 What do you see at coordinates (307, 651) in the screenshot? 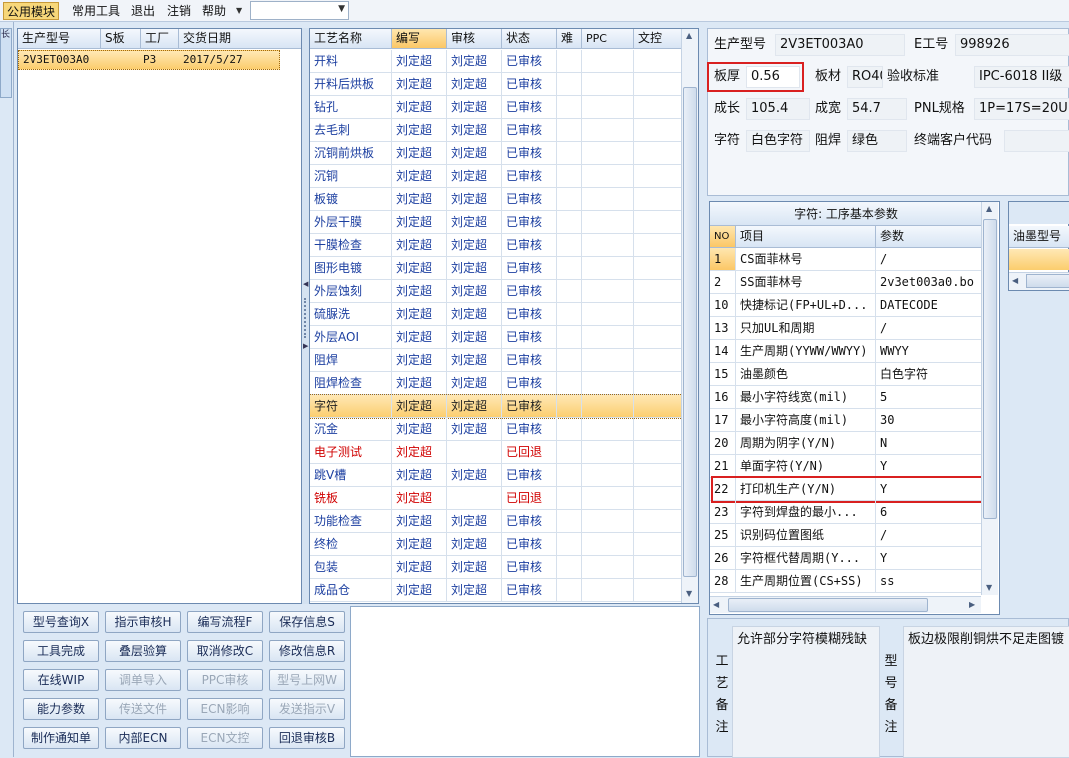
I see `action-button-7: 修改信息R` at bounding box center [307, 651].